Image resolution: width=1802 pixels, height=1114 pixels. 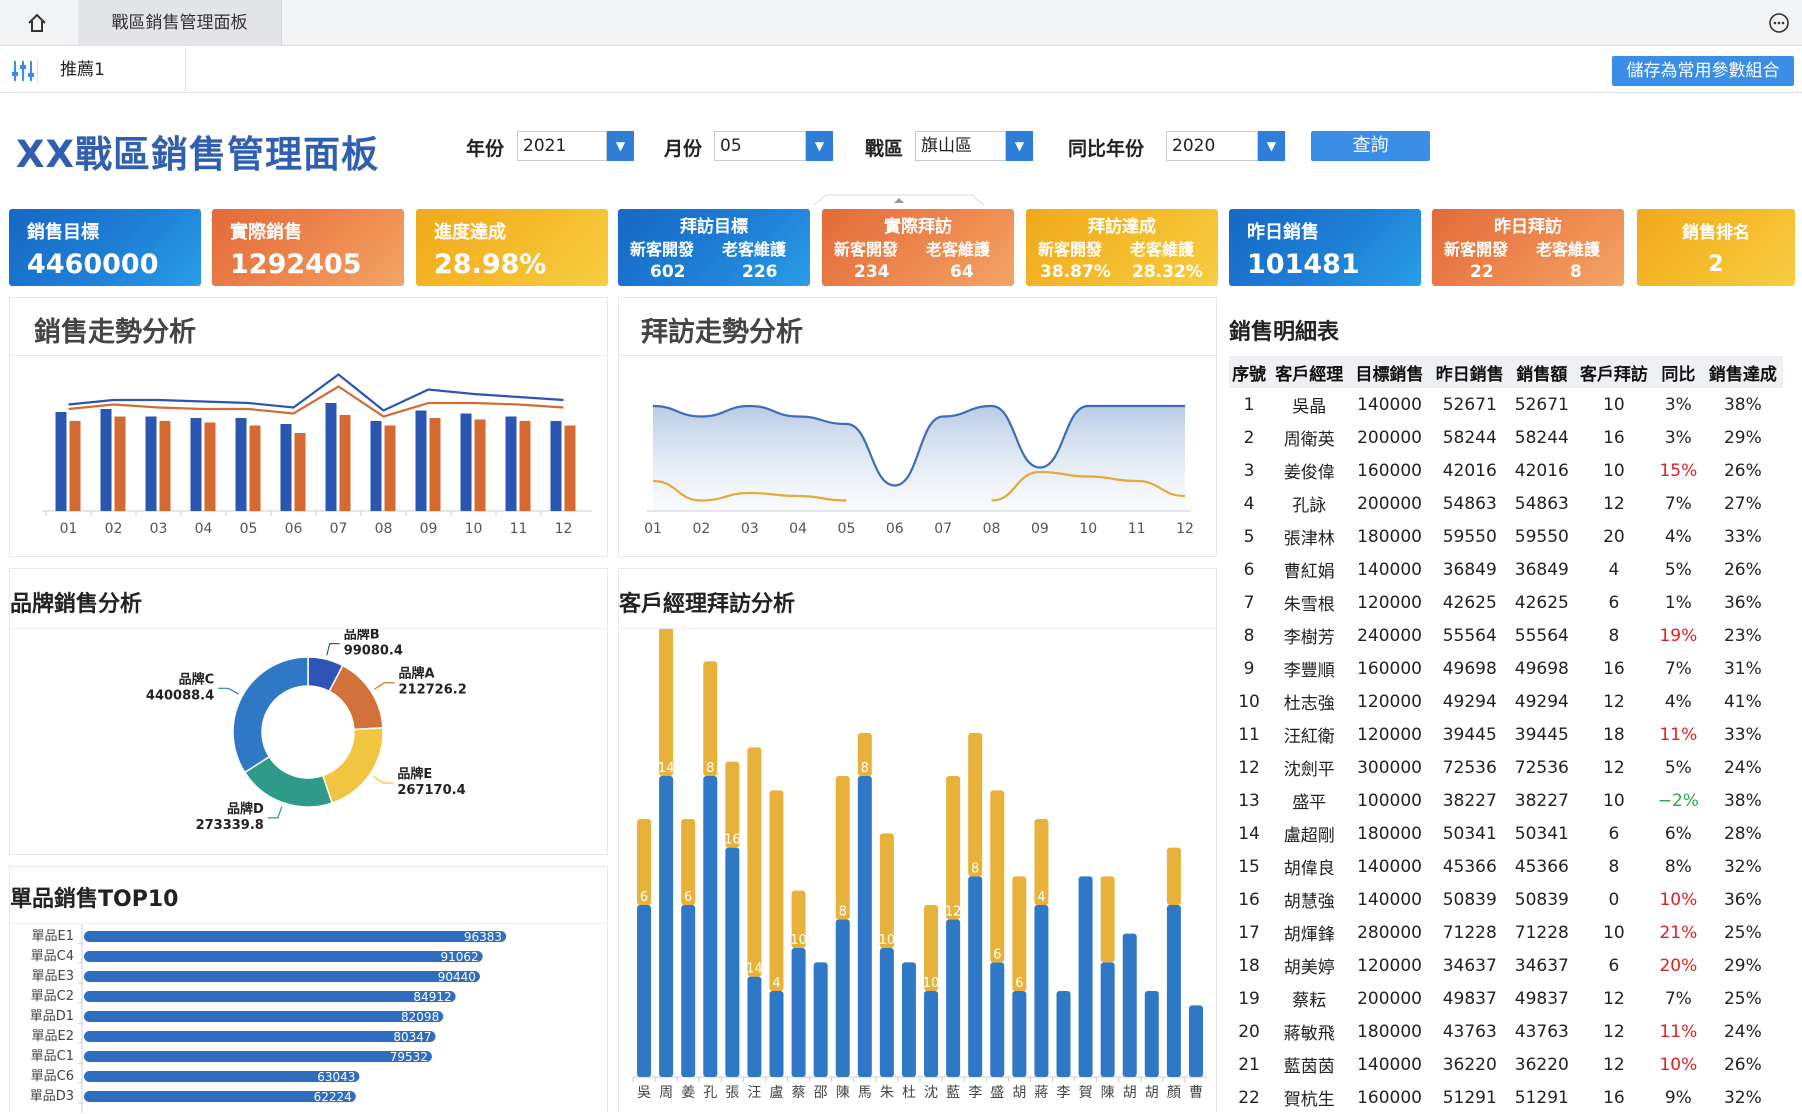 What do you see at coordinates (1703, 71) in the screenshot?
I see `save-params-button: 儲存為常用參數組合` at bounding box center [1703, 71].